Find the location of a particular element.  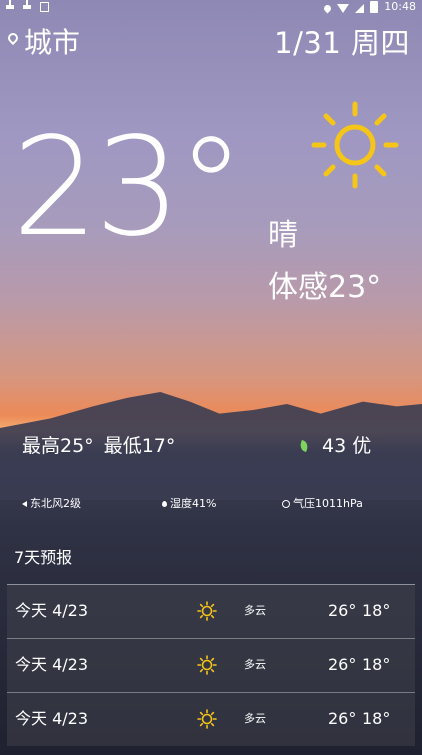

pressure-detail: 气压1011hPa is located at coordinates (322, 504).